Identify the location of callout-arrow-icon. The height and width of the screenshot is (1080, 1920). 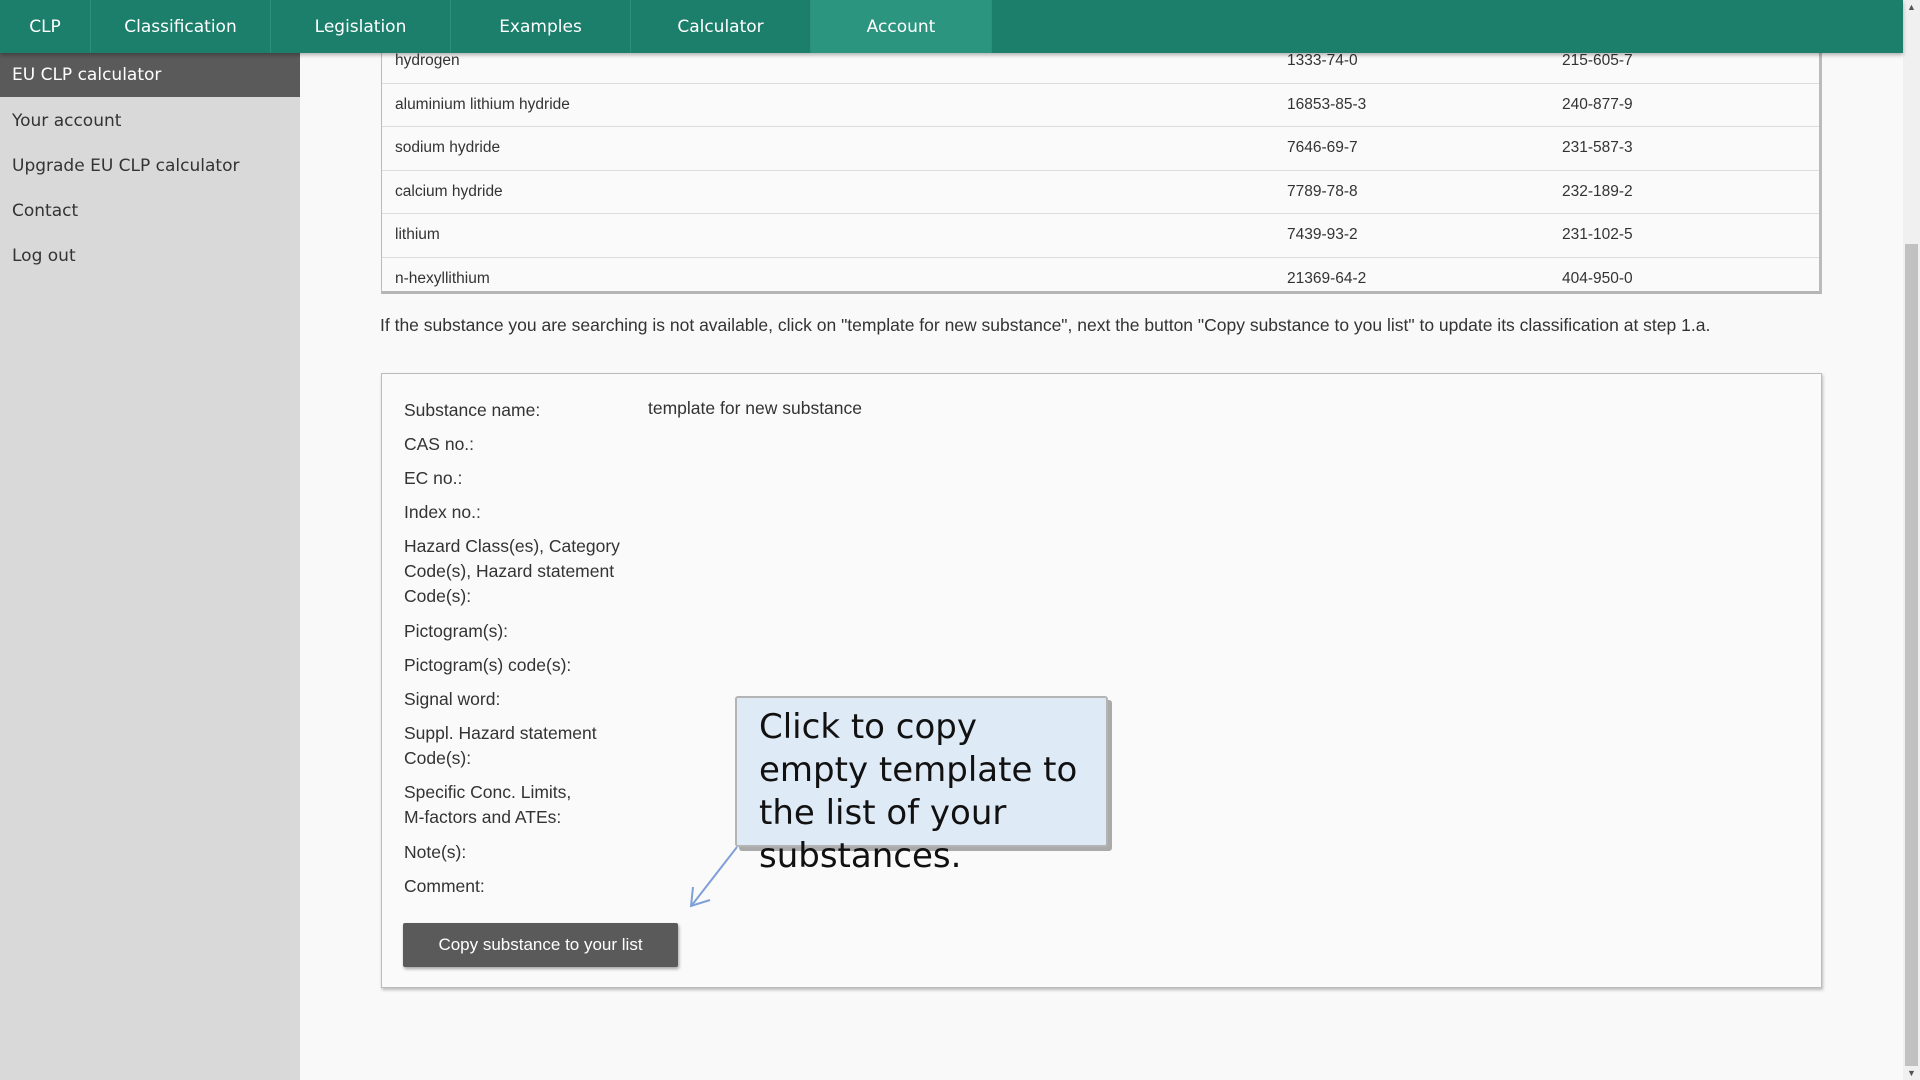
(713, 877).